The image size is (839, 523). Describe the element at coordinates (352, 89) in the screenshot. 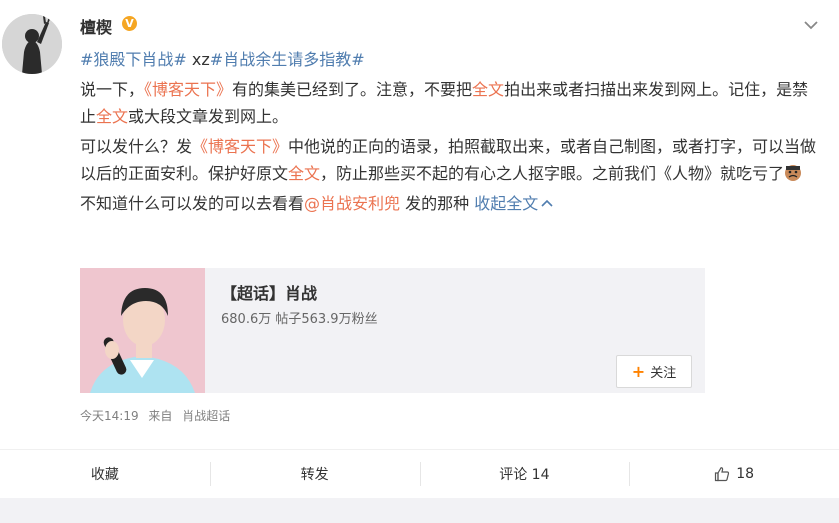

I see `text: 有的集美已经到了。注意，不要把` at that location.